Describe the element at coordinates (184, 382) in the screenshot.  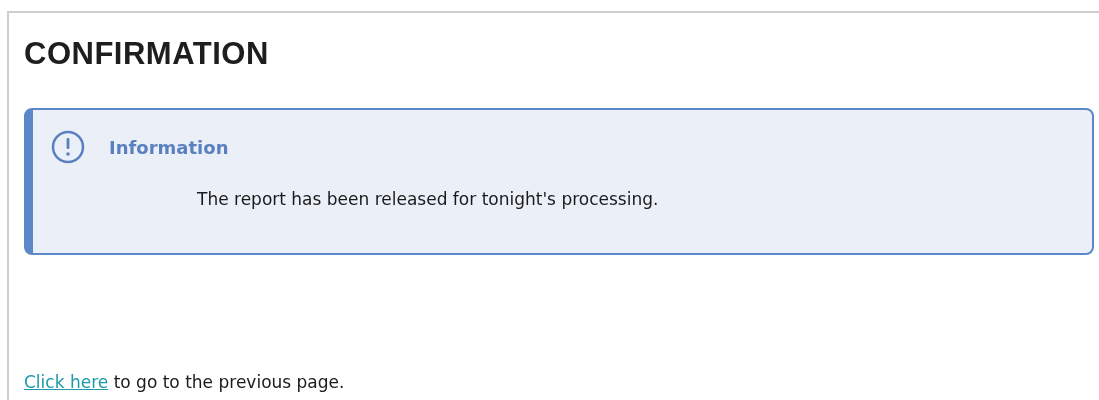
I see `back-sentence: Click here to go to the previous page.` at that location.